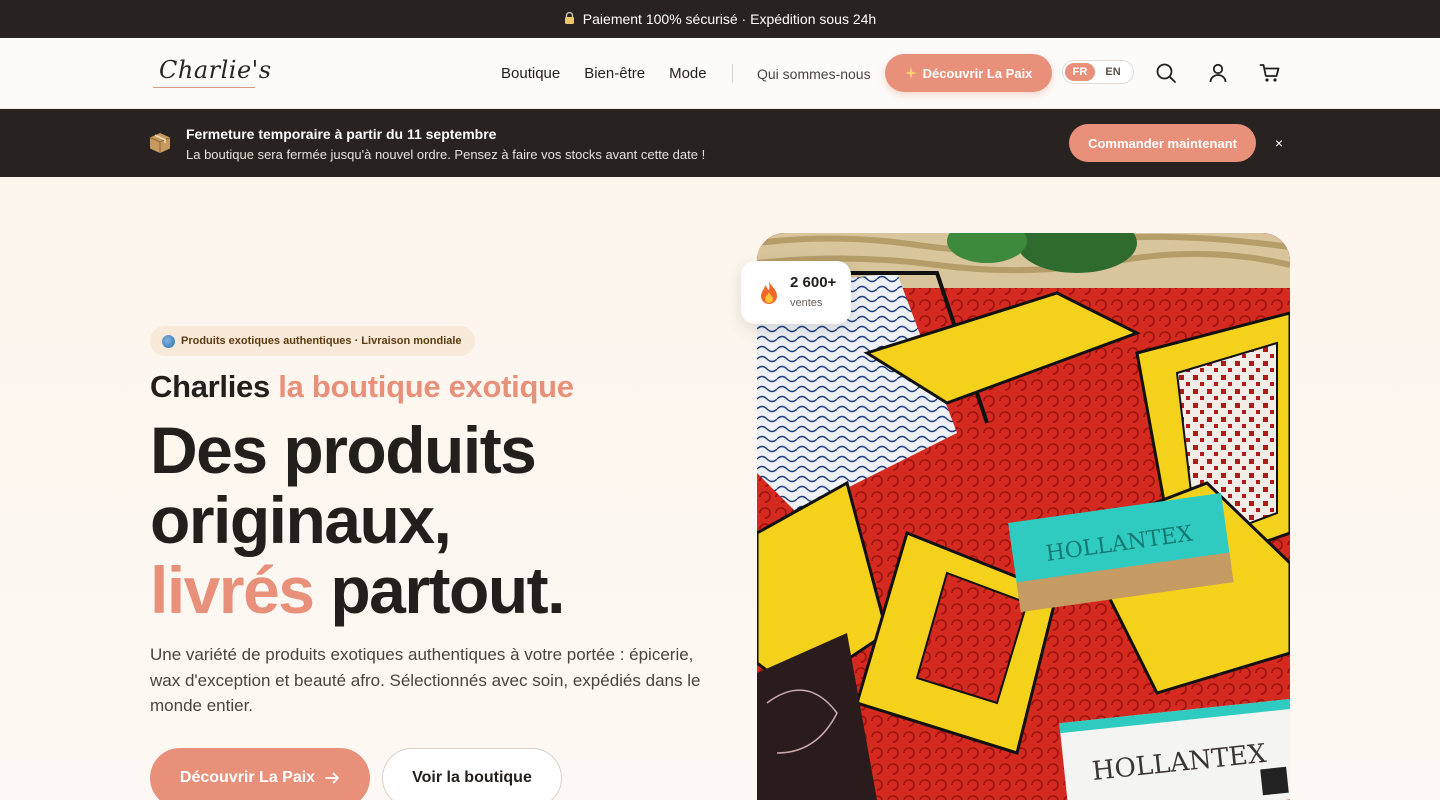  Describe the element at coordinates (301, 520) in the screenshot. I see `hero-title-line2: originaux,` at that location.